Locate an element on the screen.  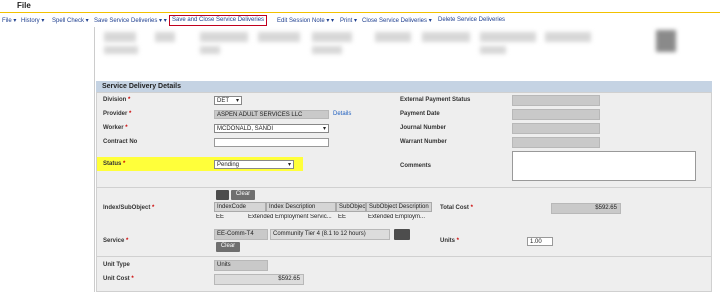
service-description-value: Community Tier 4 (8.1 to 12 hours) is located at coordinates (330, 234).